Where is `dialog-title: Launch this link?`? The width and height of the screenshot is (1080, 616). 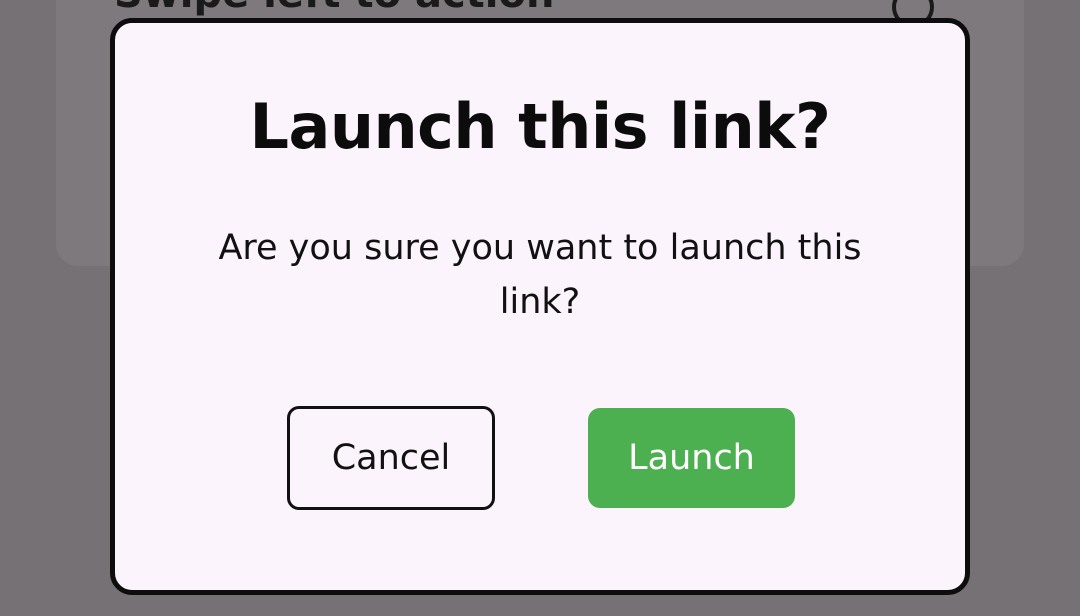 dialog-title: Launch this link? is located at coordinates (540, 126).